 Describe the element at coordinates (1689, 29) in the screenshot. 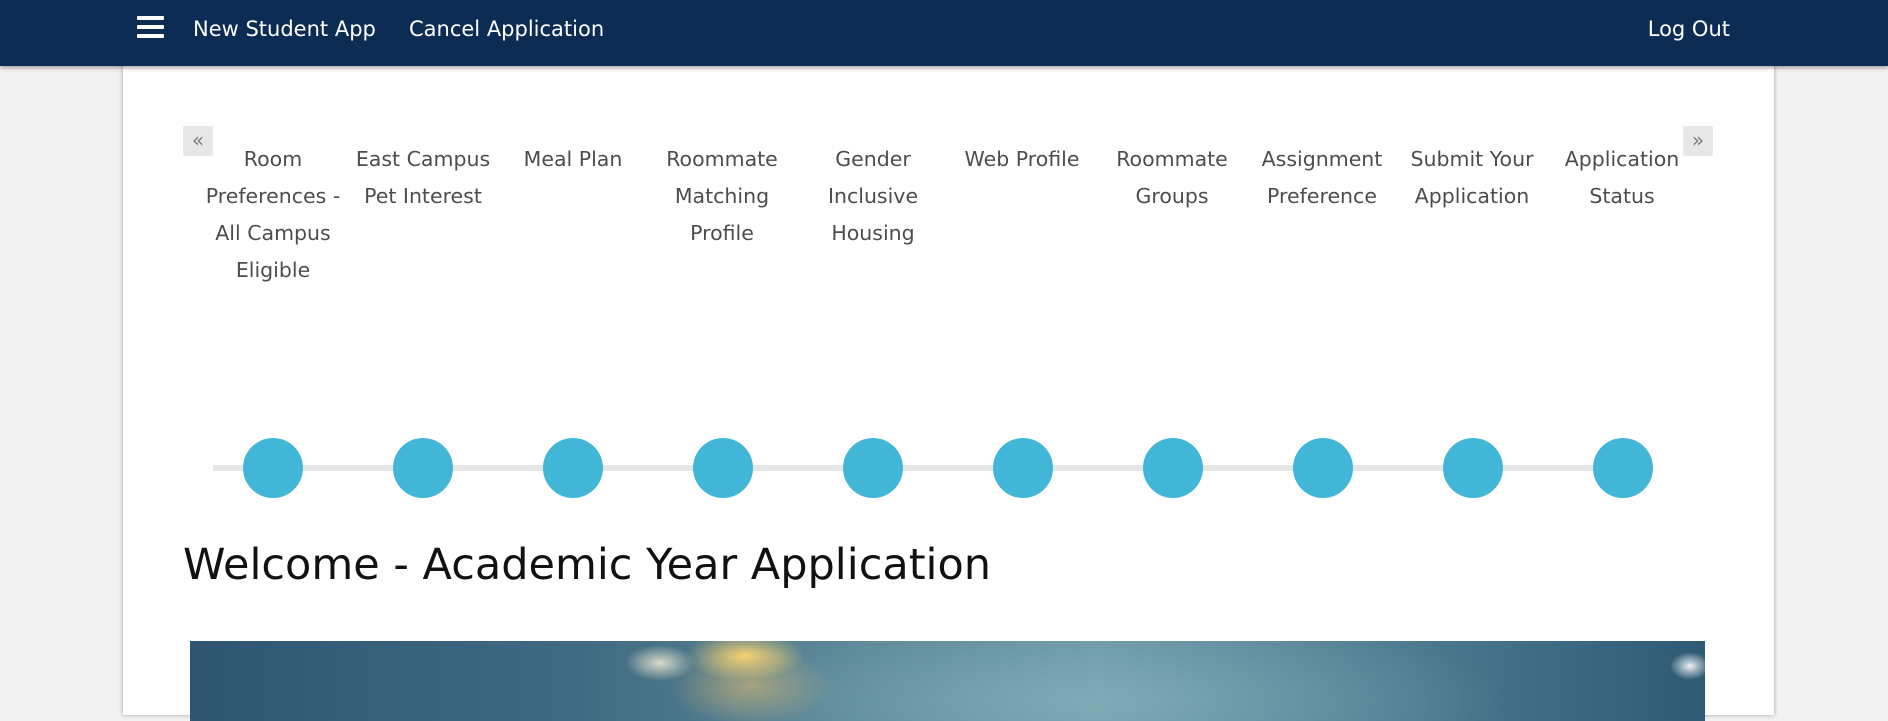

I see `log-out-link: Log Out` at that location.